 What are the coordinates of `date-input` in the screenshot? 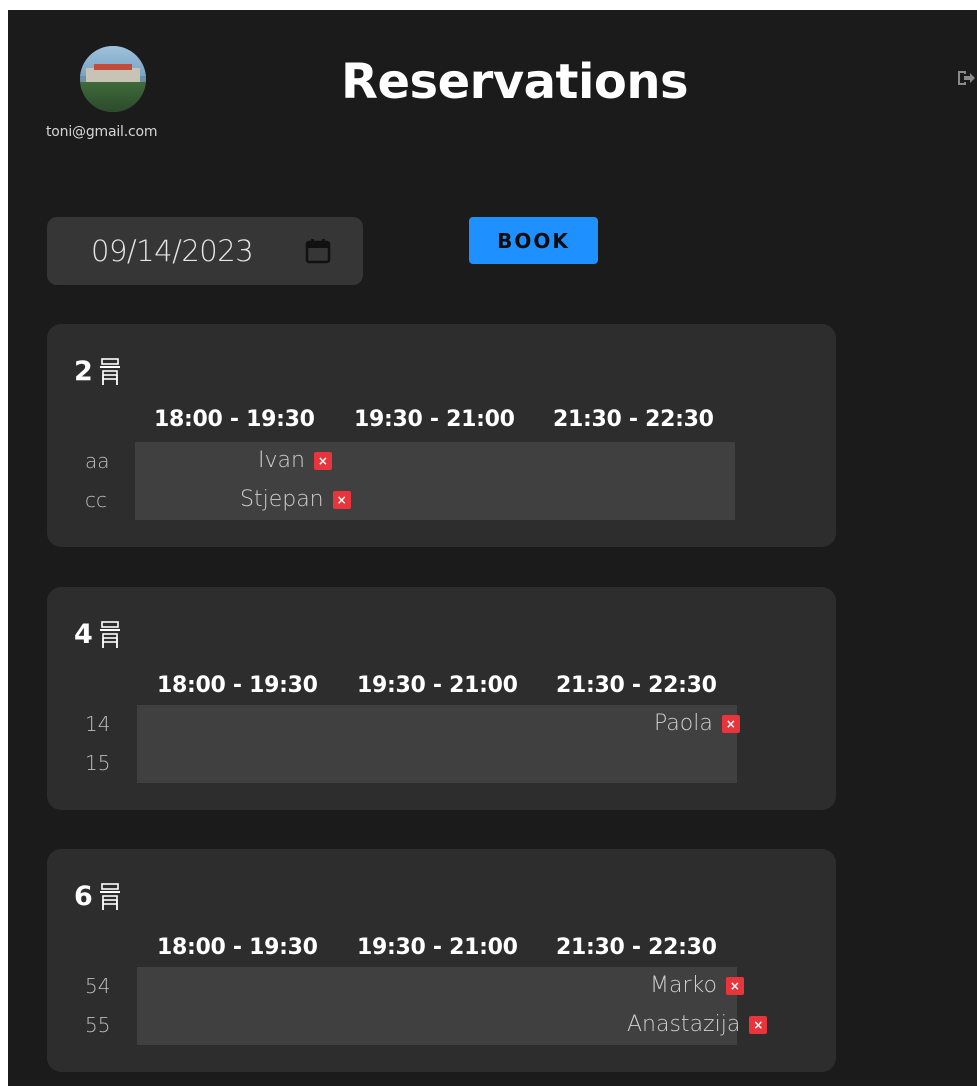 It's located at (186, 251).